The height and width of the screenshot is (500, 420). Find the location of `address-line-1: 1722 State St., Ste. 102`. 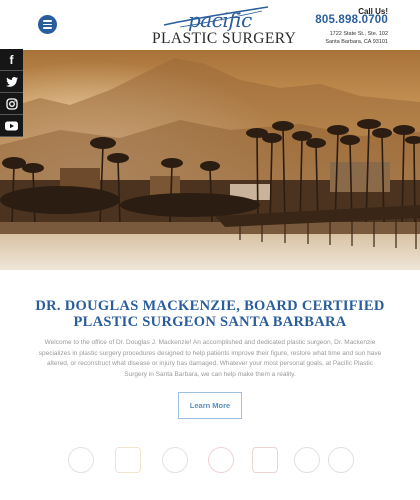

address-line-1: 1722 State St., Ste. 102 is located at coordinates (358, 34).